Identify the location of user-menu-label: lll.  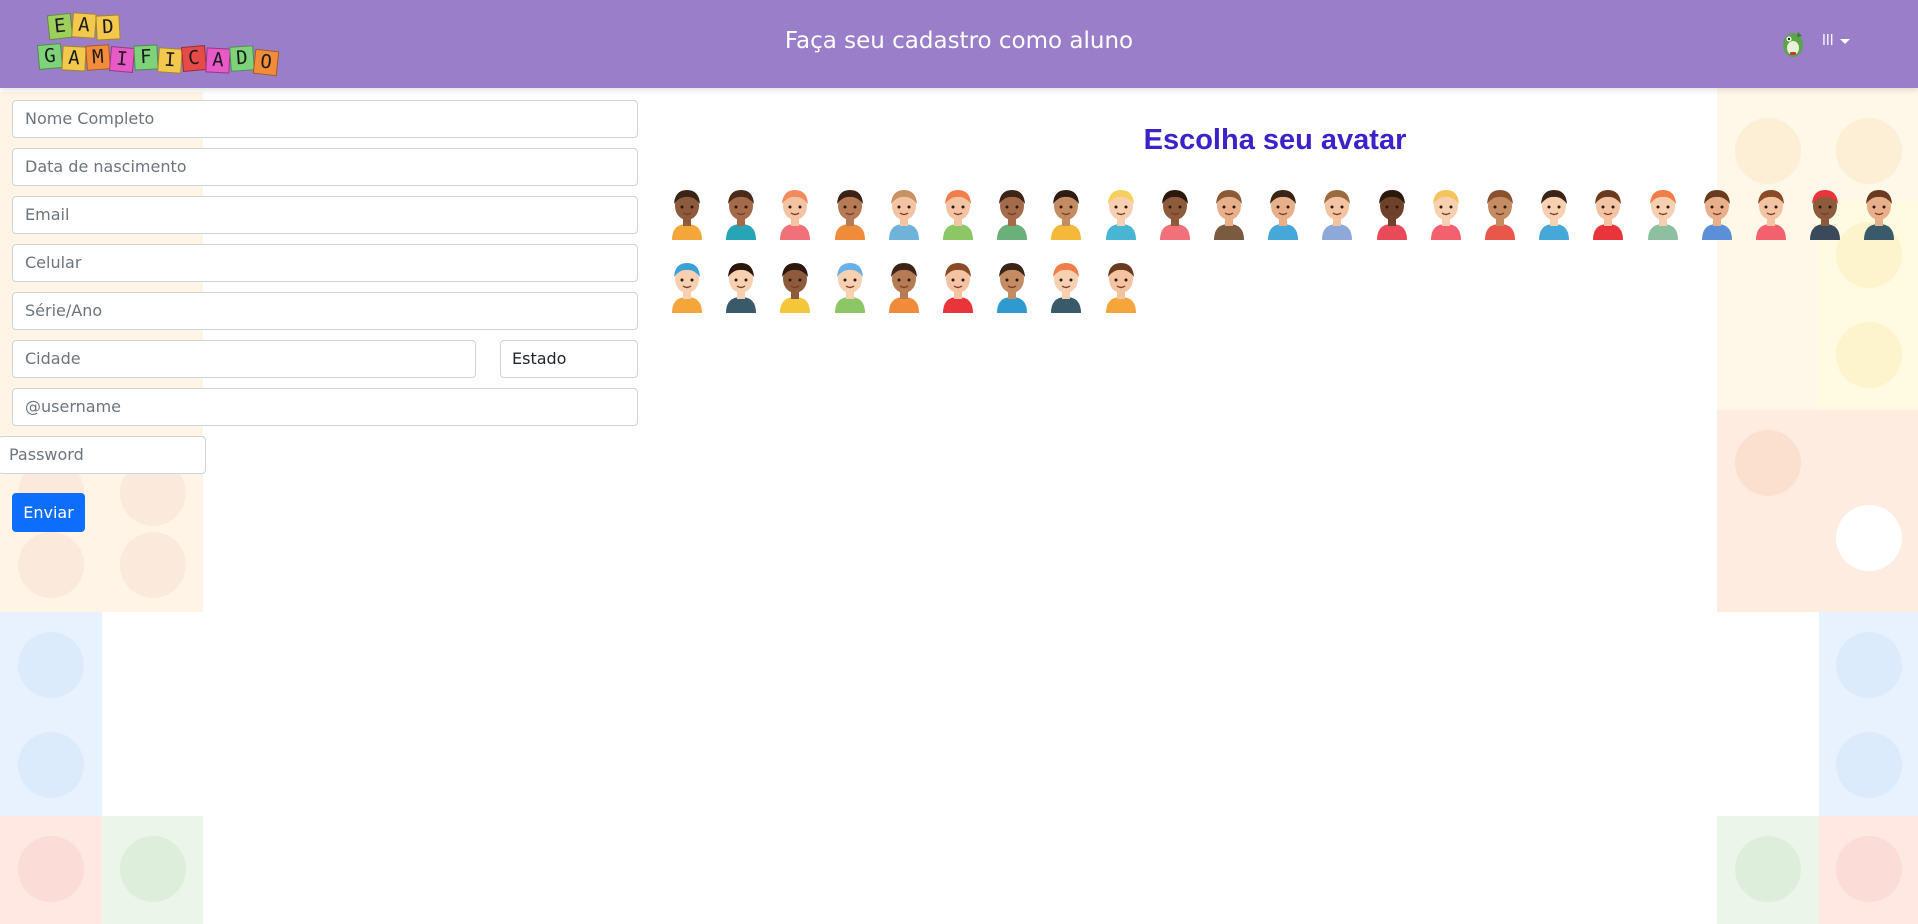
(1828, 41).